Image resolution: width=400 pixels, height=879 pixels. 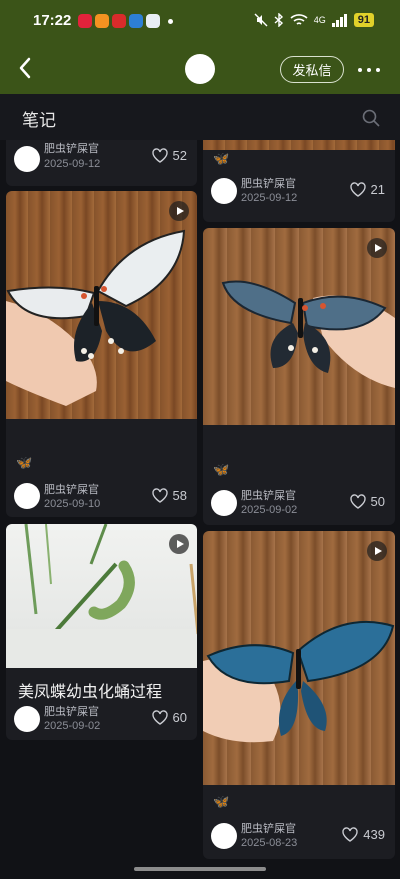 I want to click on like-button: 21, so click(x=367, y=189).